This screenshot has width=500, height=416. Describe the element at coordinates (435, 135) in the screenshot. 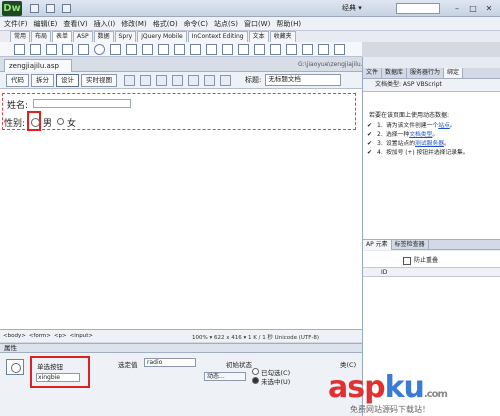

I see `step-text-end: 。` at that location.